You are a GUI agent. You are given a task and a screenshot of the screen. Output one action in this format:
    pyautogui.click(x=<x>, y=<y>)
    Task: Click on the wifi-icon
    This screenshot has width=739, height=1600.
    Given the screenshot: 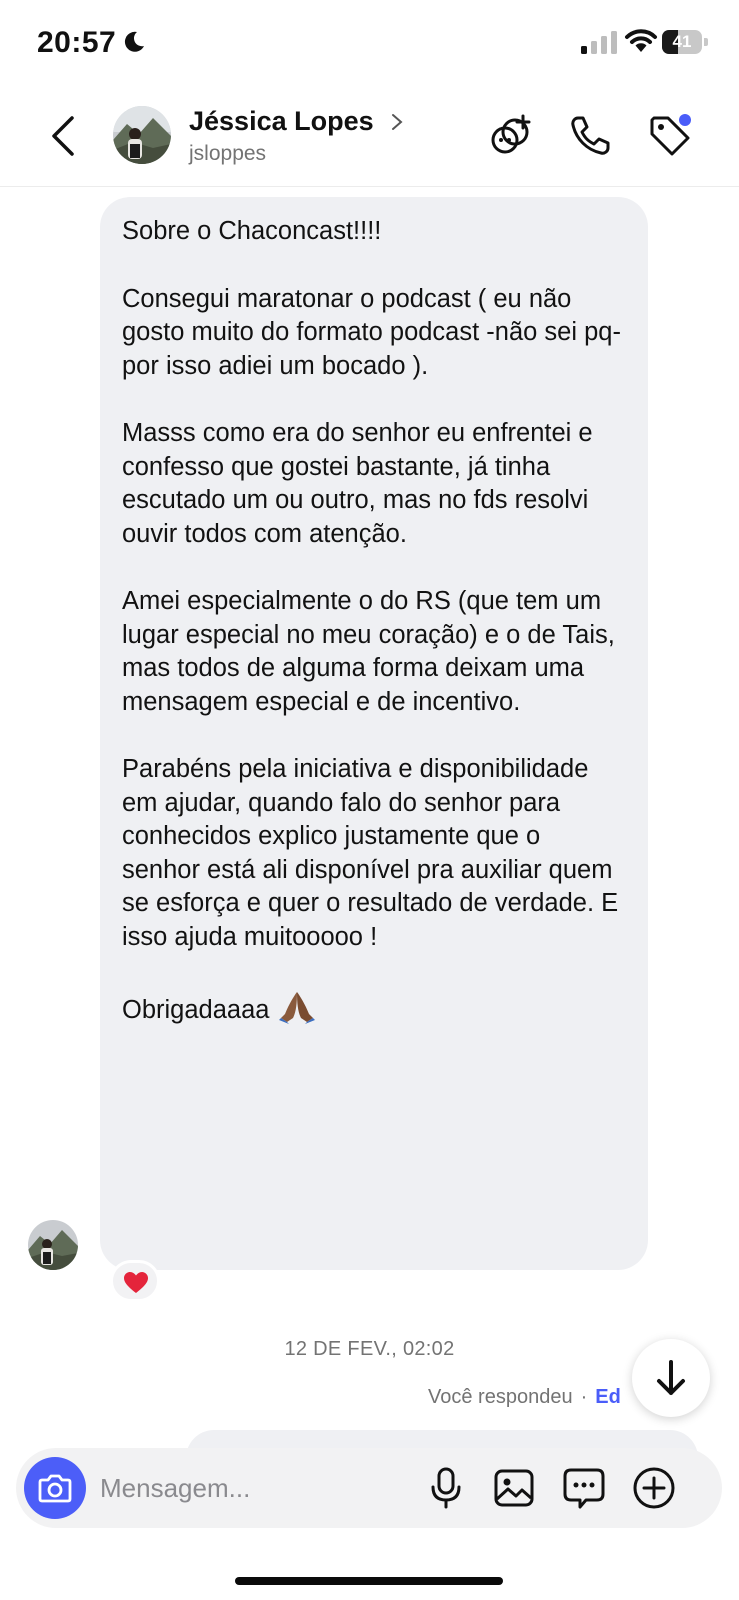 What is the action you would take?
    pyautogui.click(x=641, y=40)
    